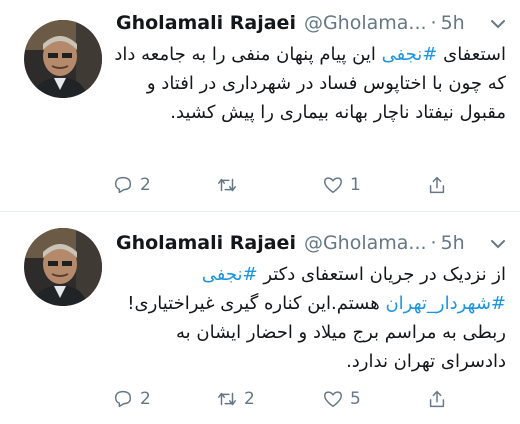  Describe the element at coordinates (355, 185) in the screenshot. I see `like-count: 1` at that location.